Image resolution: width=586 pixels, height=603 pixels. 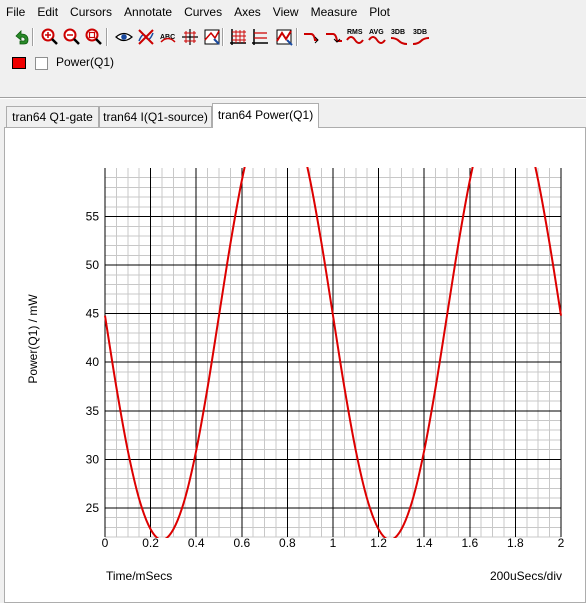 I want to click on curve-style-icon, so click(x=284, y=37).